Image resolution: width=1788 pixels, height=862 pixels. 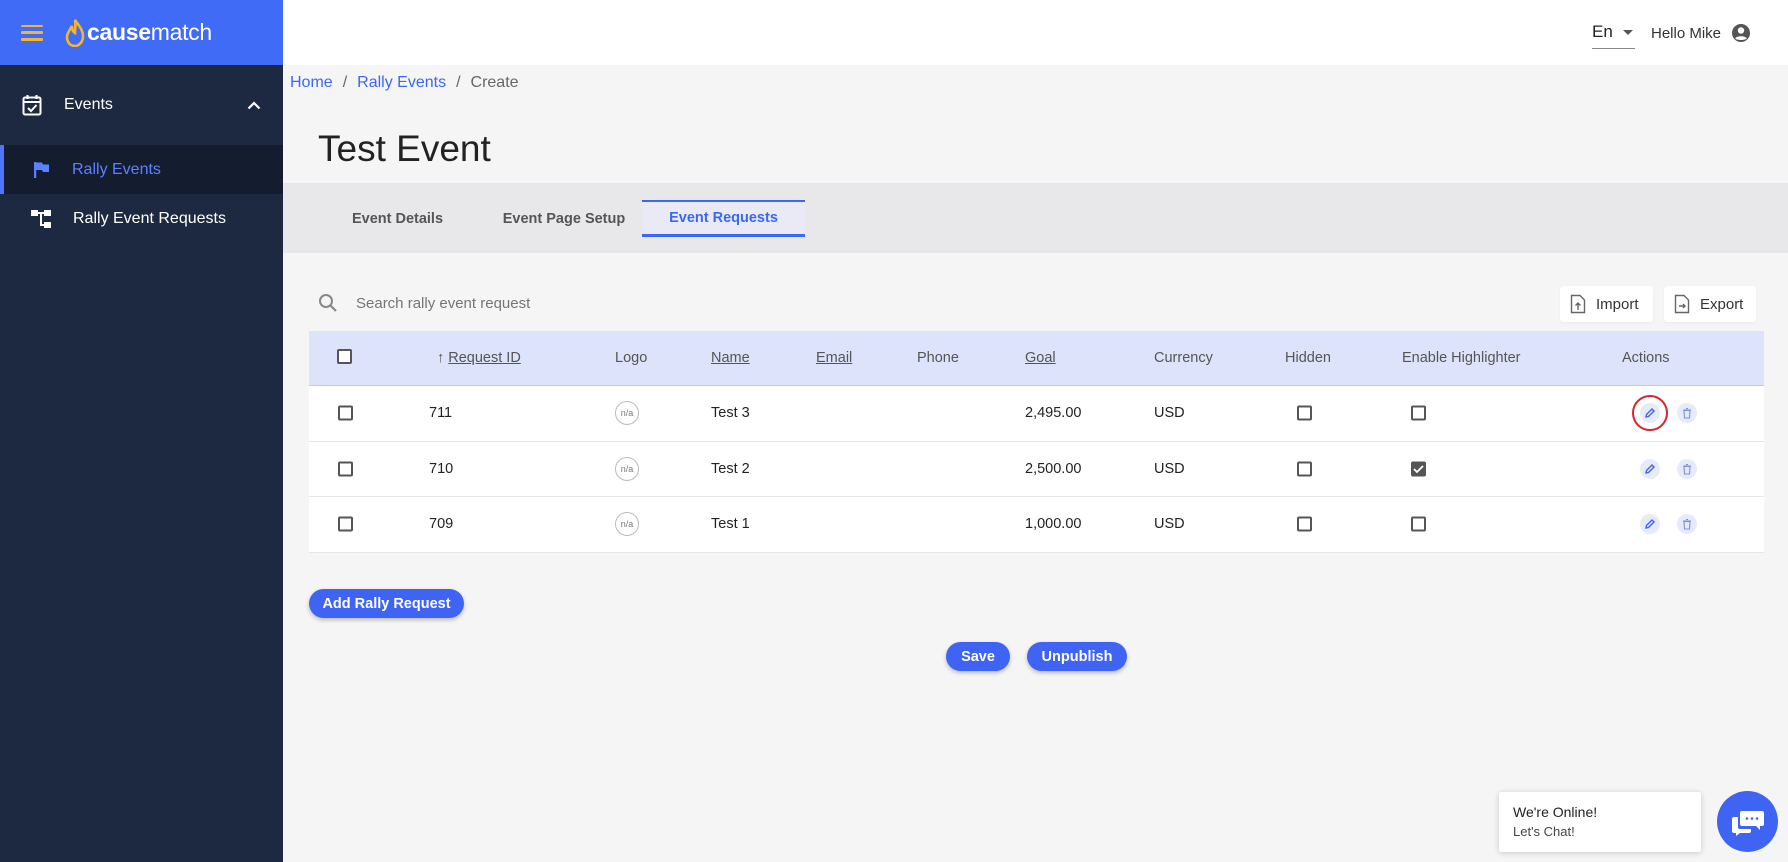 What do you see at coordinates (1053, 413) in the screenshot?
I see `cell-goal: 2,495.00` at bounding box center [1053, 413].